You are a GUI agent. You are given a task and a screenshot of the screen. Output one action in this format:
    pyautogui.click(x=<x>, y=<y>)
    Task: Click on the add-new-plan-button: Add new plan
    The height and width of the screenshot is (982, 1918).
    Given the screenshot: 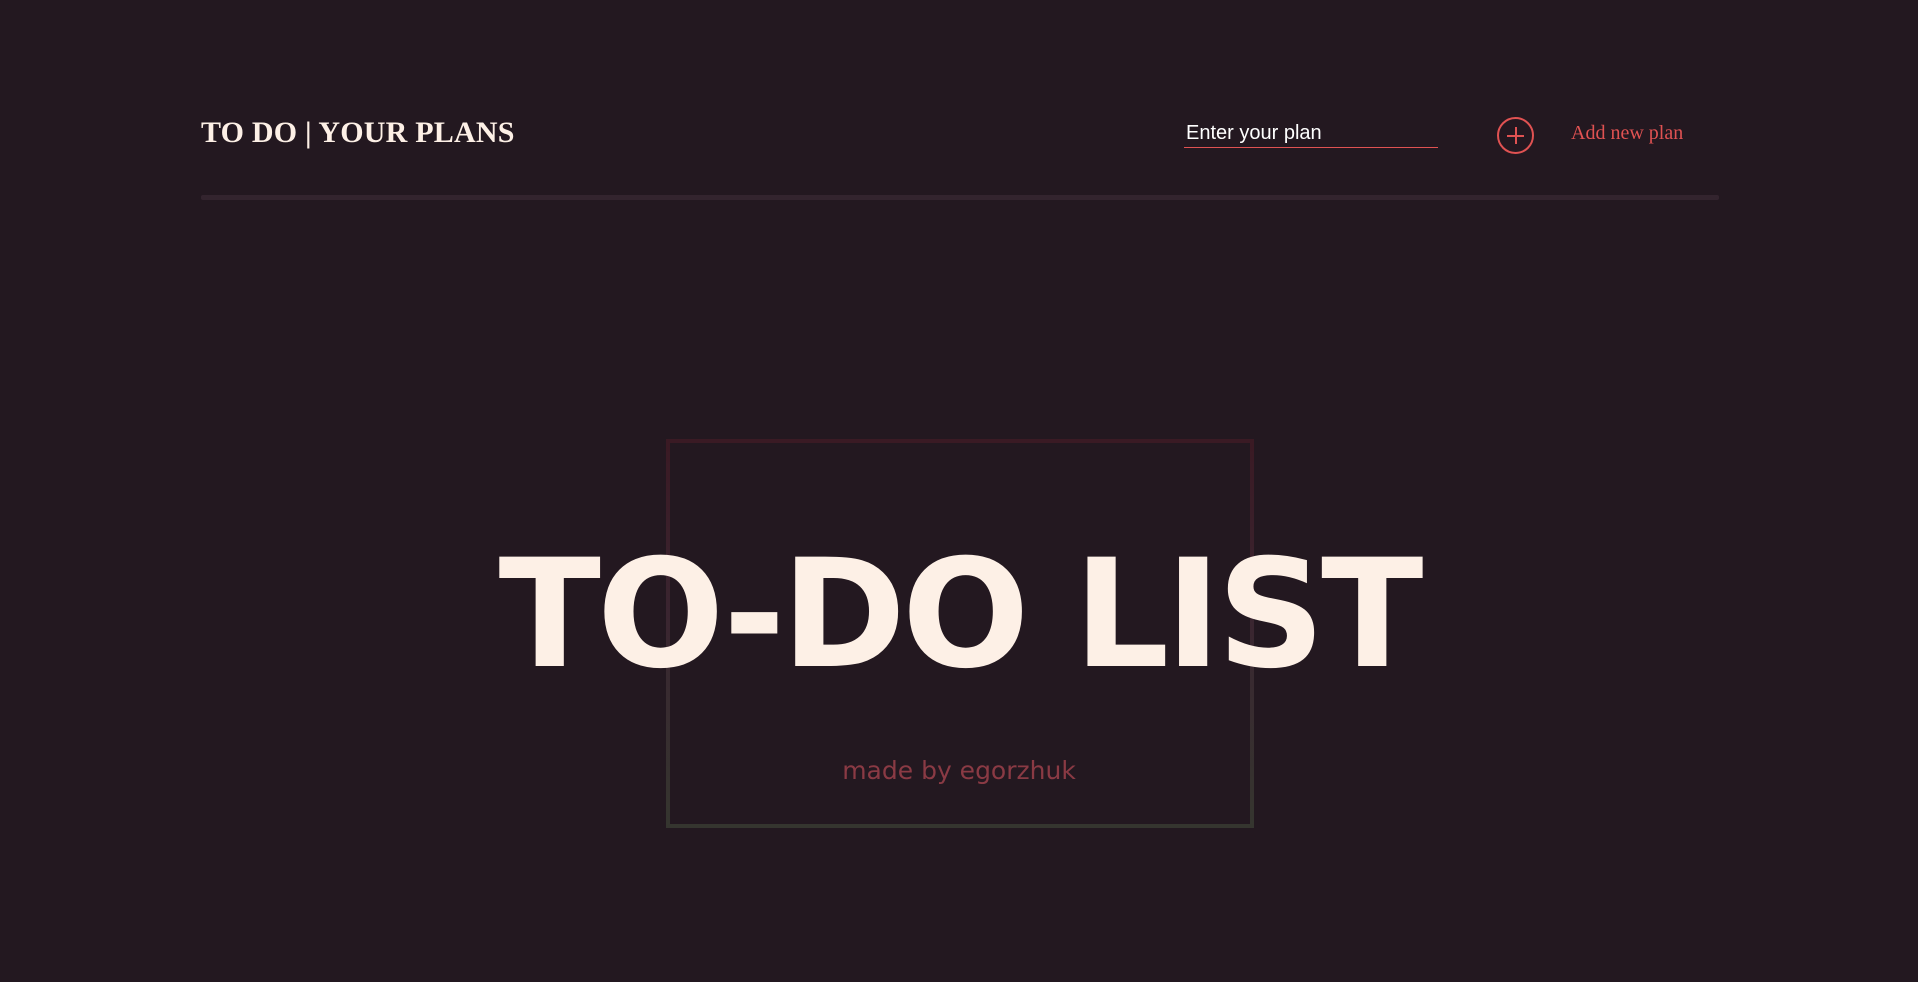 What is the action you would take?
    pyautogui.click(x=1627, y=133)
    